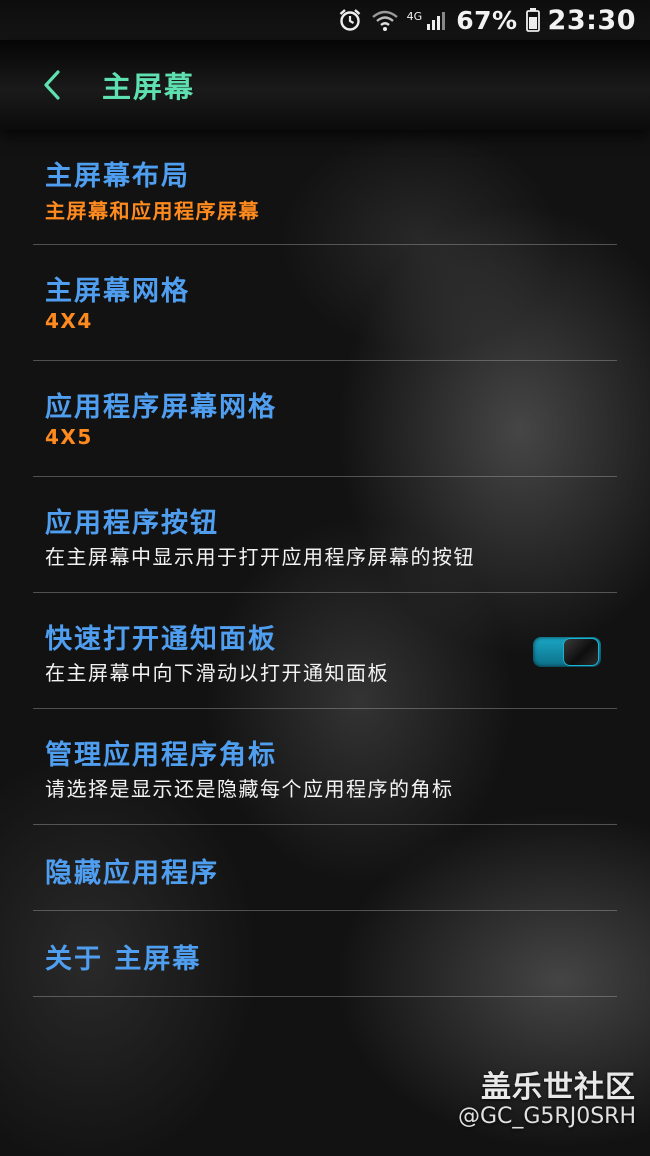 The width and height of the screenshot is (650, 1156). I want to click on settings-item-title: 快速打开通知面板, so click(161, 639).